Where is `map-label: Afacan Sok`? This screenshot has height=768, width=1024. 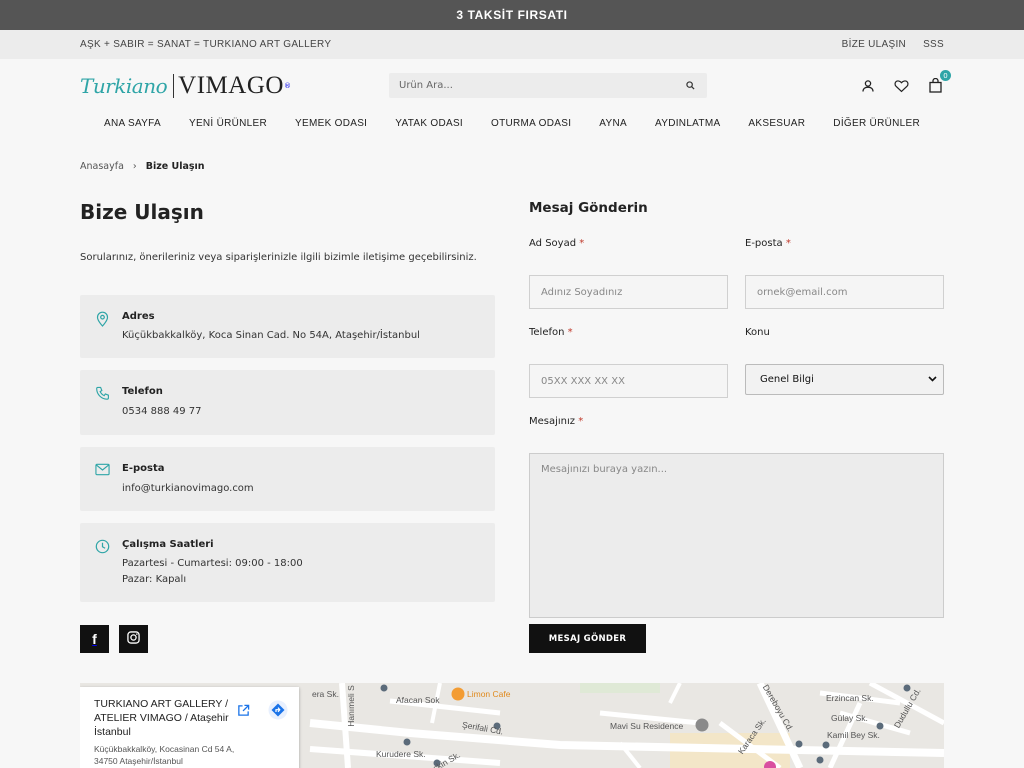 map-label: Afacan Sok is located at coordinates (418, 700).